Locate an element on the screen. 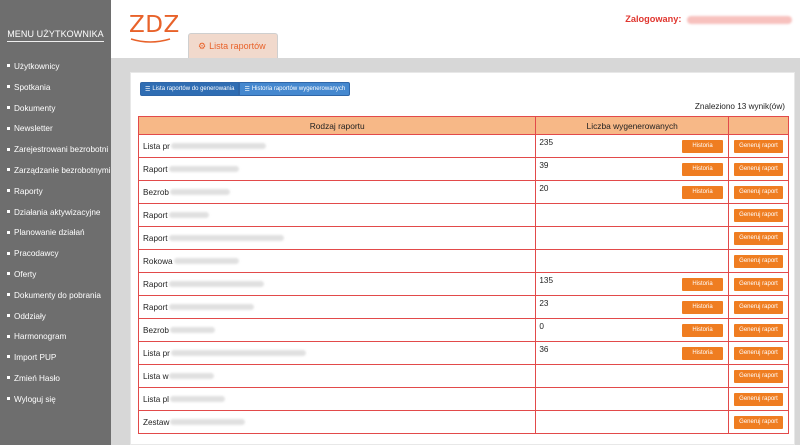  list-icon: ☰ is located at coordinates (247, 89).